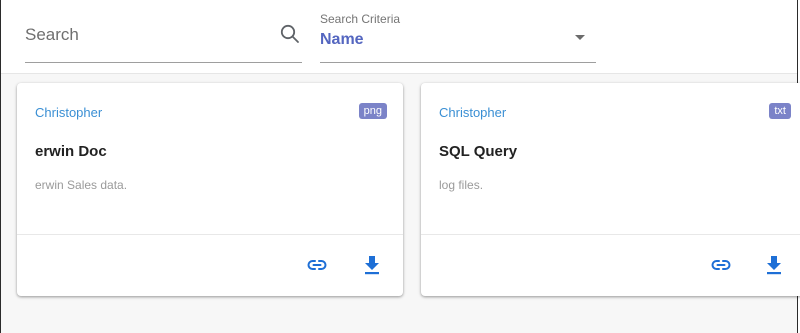 This screenshot has width=800, height=333. I want to click on search-criteria-label: Search Criteria, so click(360, 19).